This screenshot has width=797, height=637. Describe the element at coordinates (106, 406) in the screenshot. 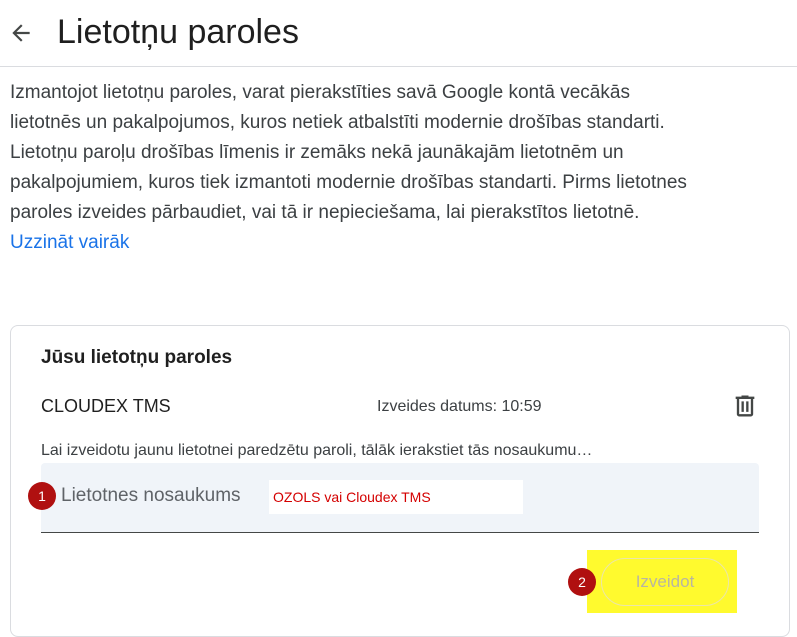

I see `app-password-name: CLOUDEX TMS` at that location.